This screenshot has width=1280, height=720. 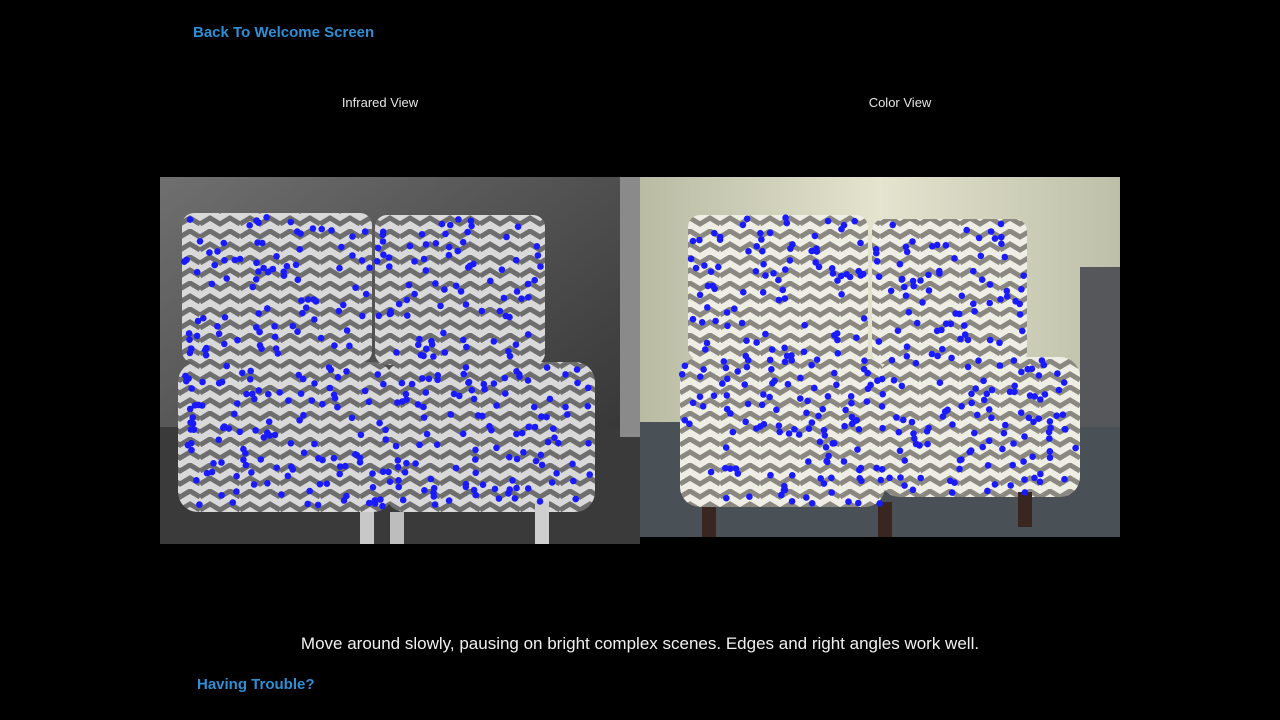 What do you see at coordinates (256, 684) in the screenshot?
I see `having-trouble-link: Having Trouble?` at bounding box center [256, 684].